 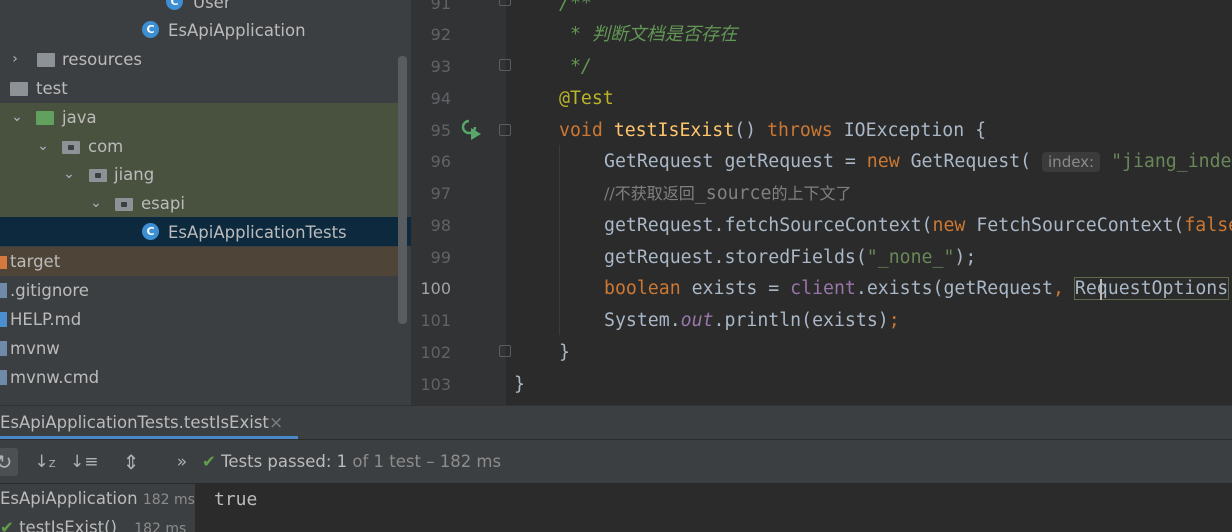 I want to click on tree-item-label: HELP.md, so click(x=46, y=319).